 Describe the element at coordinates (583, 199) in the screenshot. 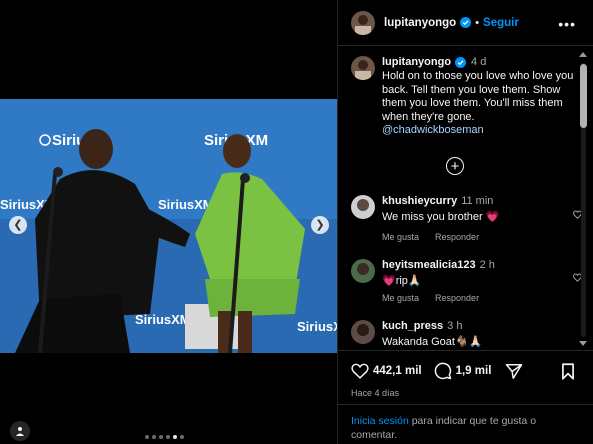

I see `comments-scrollbar` at that location.